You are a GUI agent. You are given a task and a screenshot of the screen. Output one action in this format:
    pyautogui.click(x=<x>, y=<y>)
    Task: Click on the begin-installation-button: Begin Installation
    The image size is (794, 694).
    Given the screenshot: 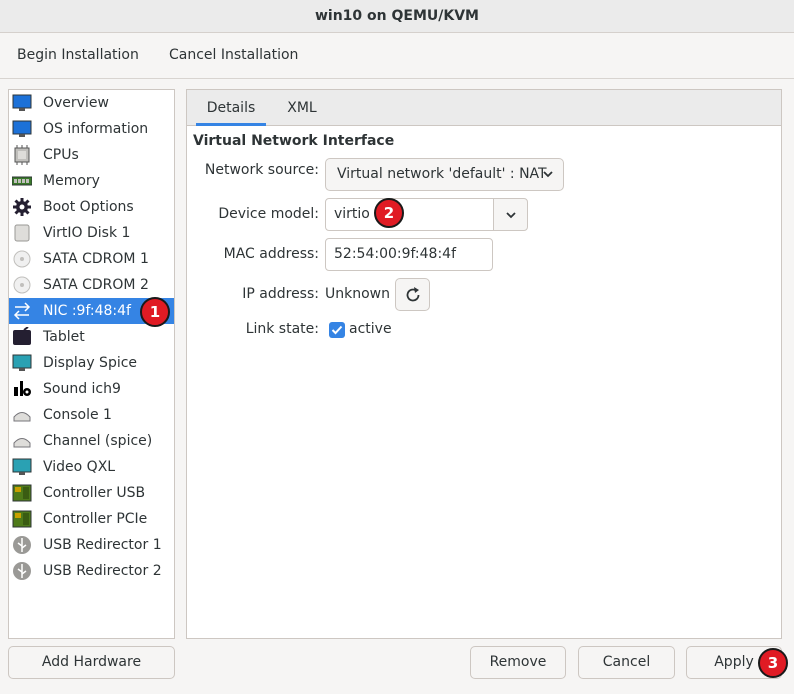 What is the action you would take?
    pyautogui.click(x=78, y=55)
    